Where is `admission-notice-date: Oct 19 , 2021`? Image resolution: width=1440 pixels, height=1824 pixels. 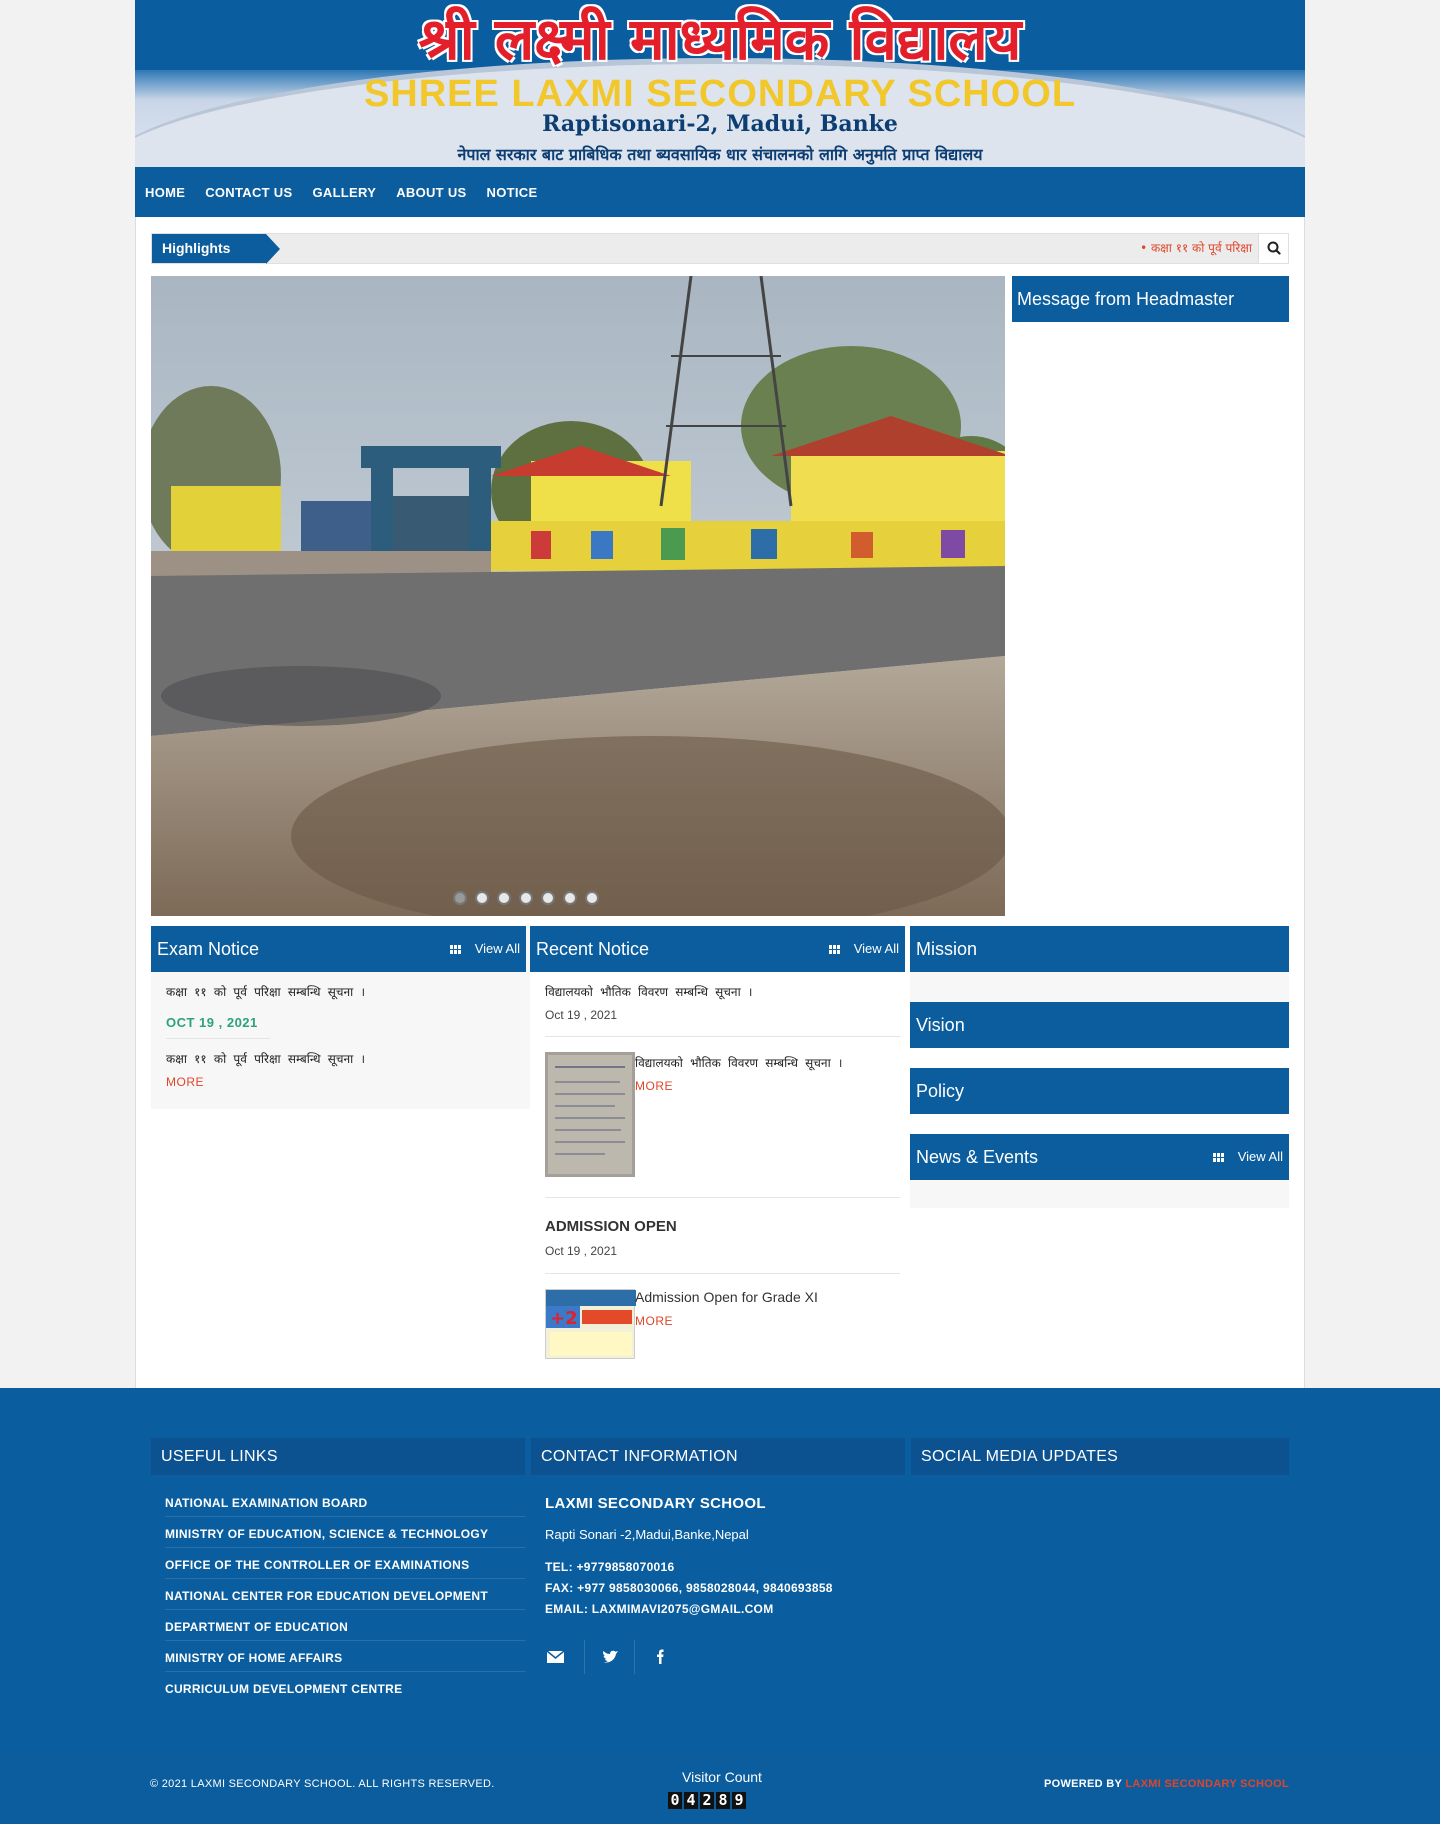 admission-notice-date: Oct 19 , 2021 is located at coordinates (581, 1251).